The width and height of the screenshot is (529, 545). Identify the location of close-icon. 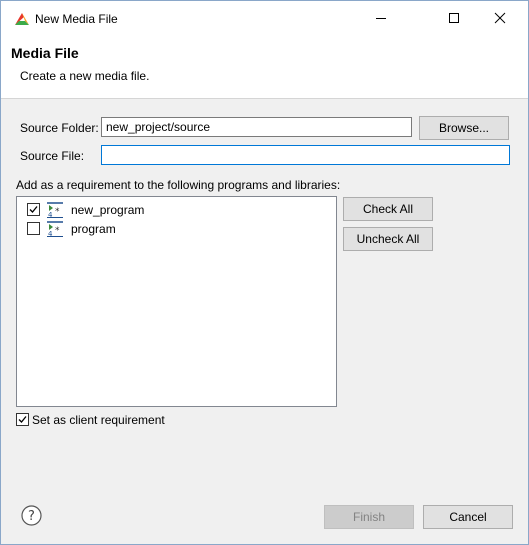
(500, 19).